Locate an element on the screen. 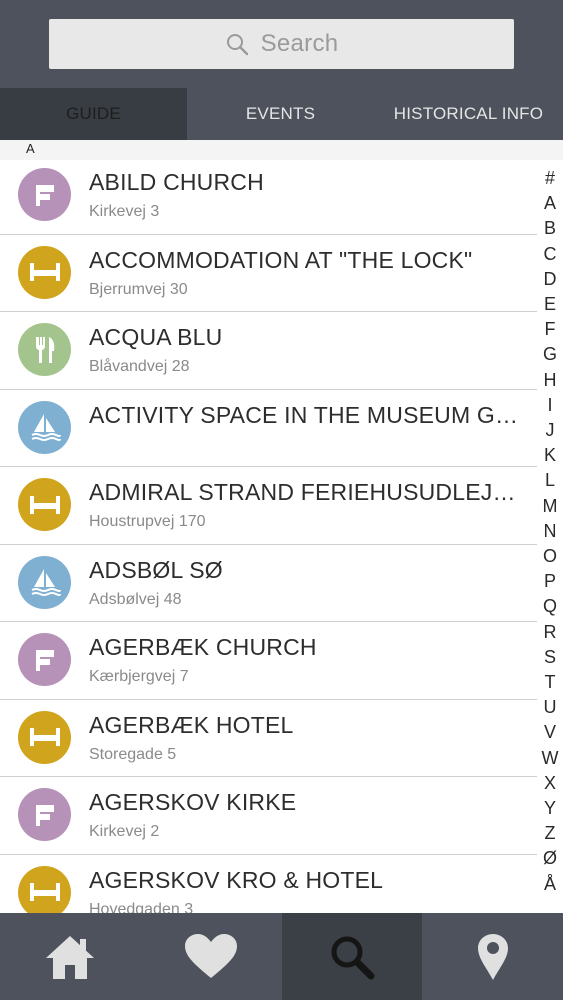 The height and width of the screenshot is (1000, 563). list-item-address: Houstrupvej 170 is located at coordinates (147, 521).